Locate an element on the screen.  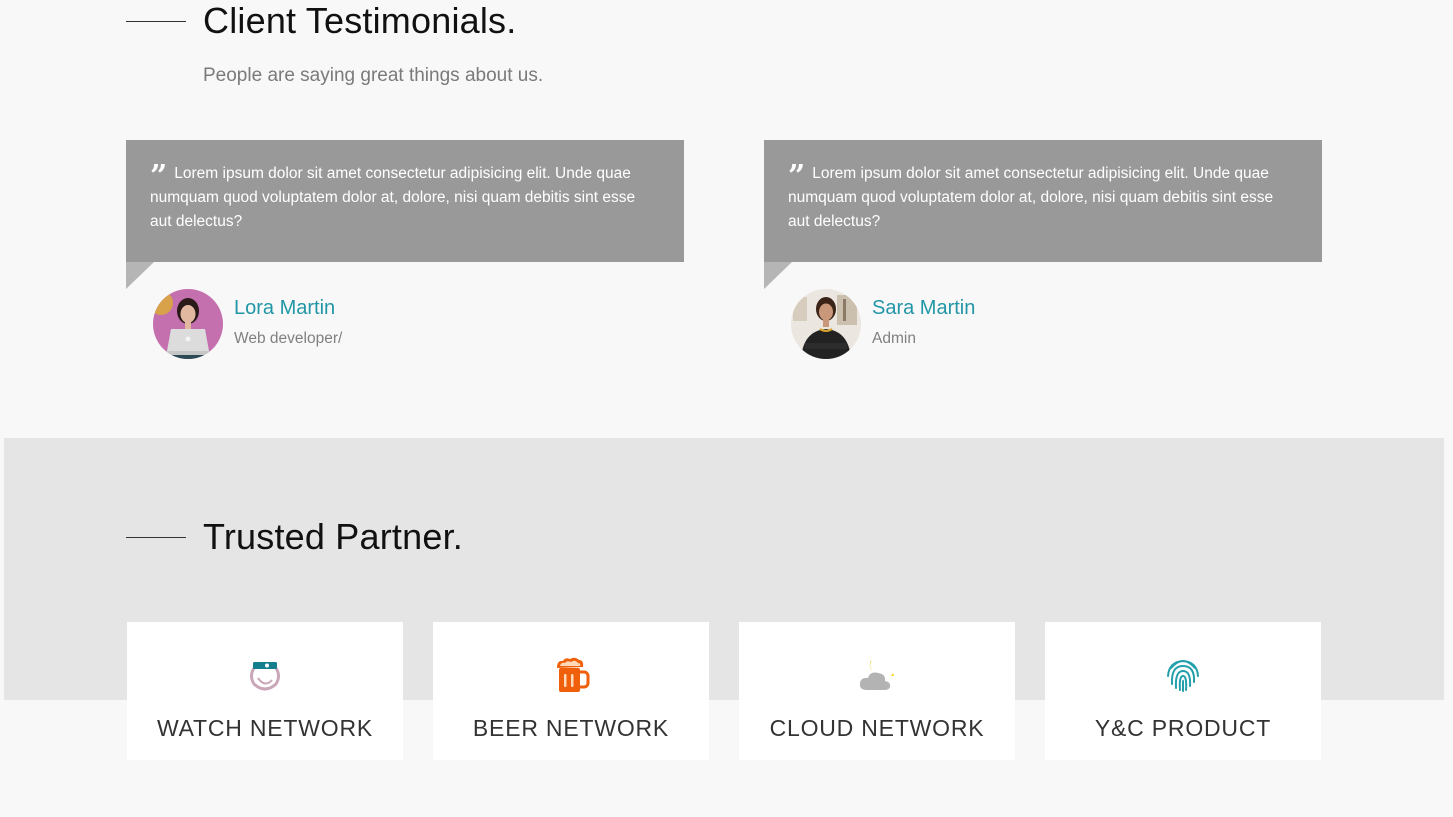
partner-card-cloud-network: CLOUD NETWORK is located at coordinates (877, 691).